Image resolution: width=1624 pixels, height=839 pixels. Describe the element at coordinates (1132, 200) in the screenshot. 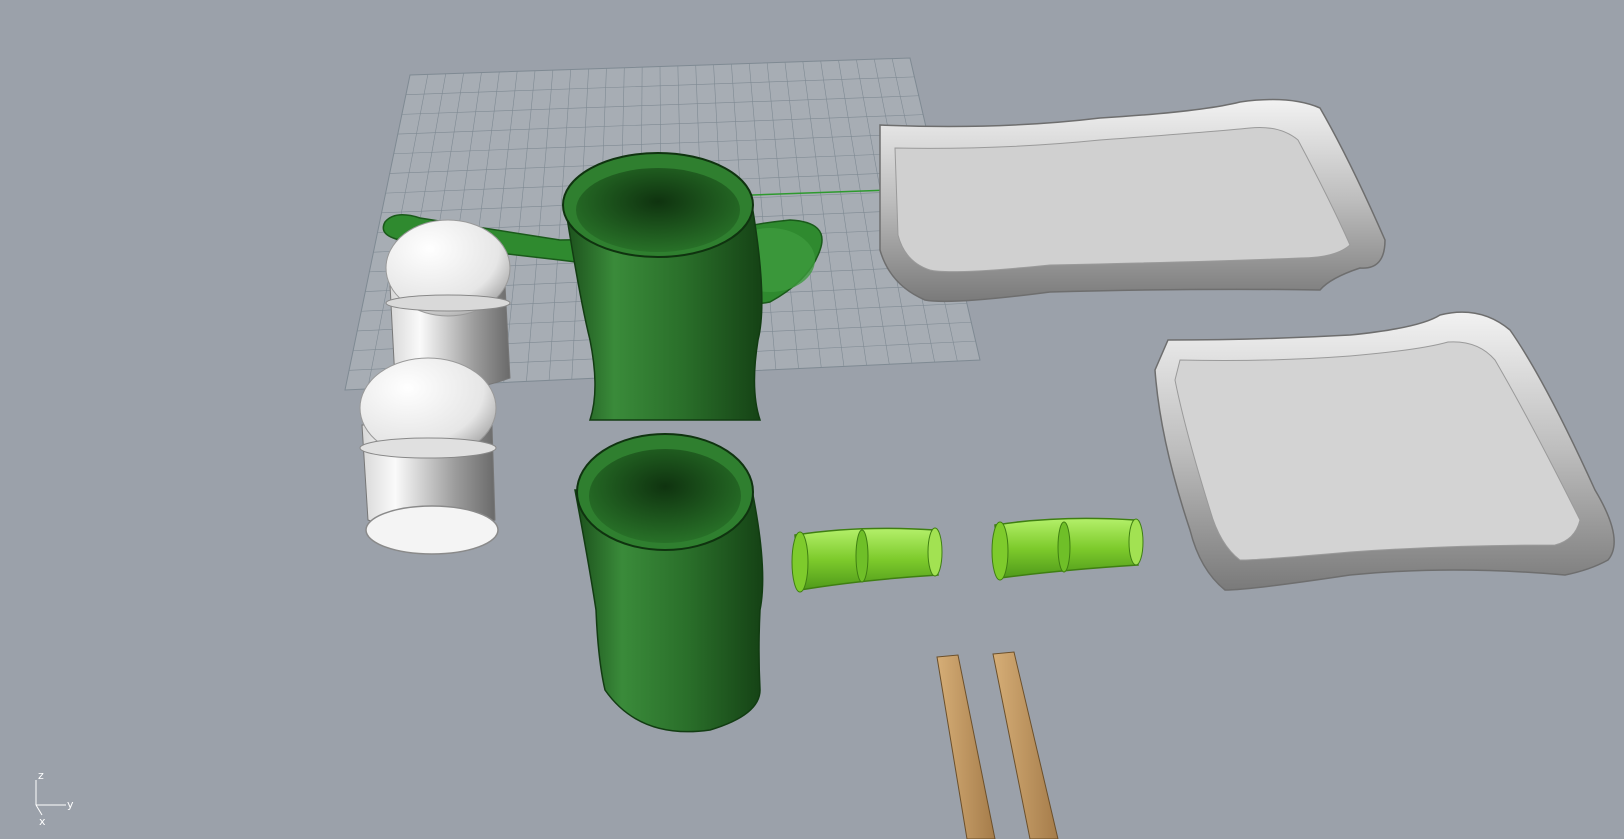

I see `tray-back` at that location.